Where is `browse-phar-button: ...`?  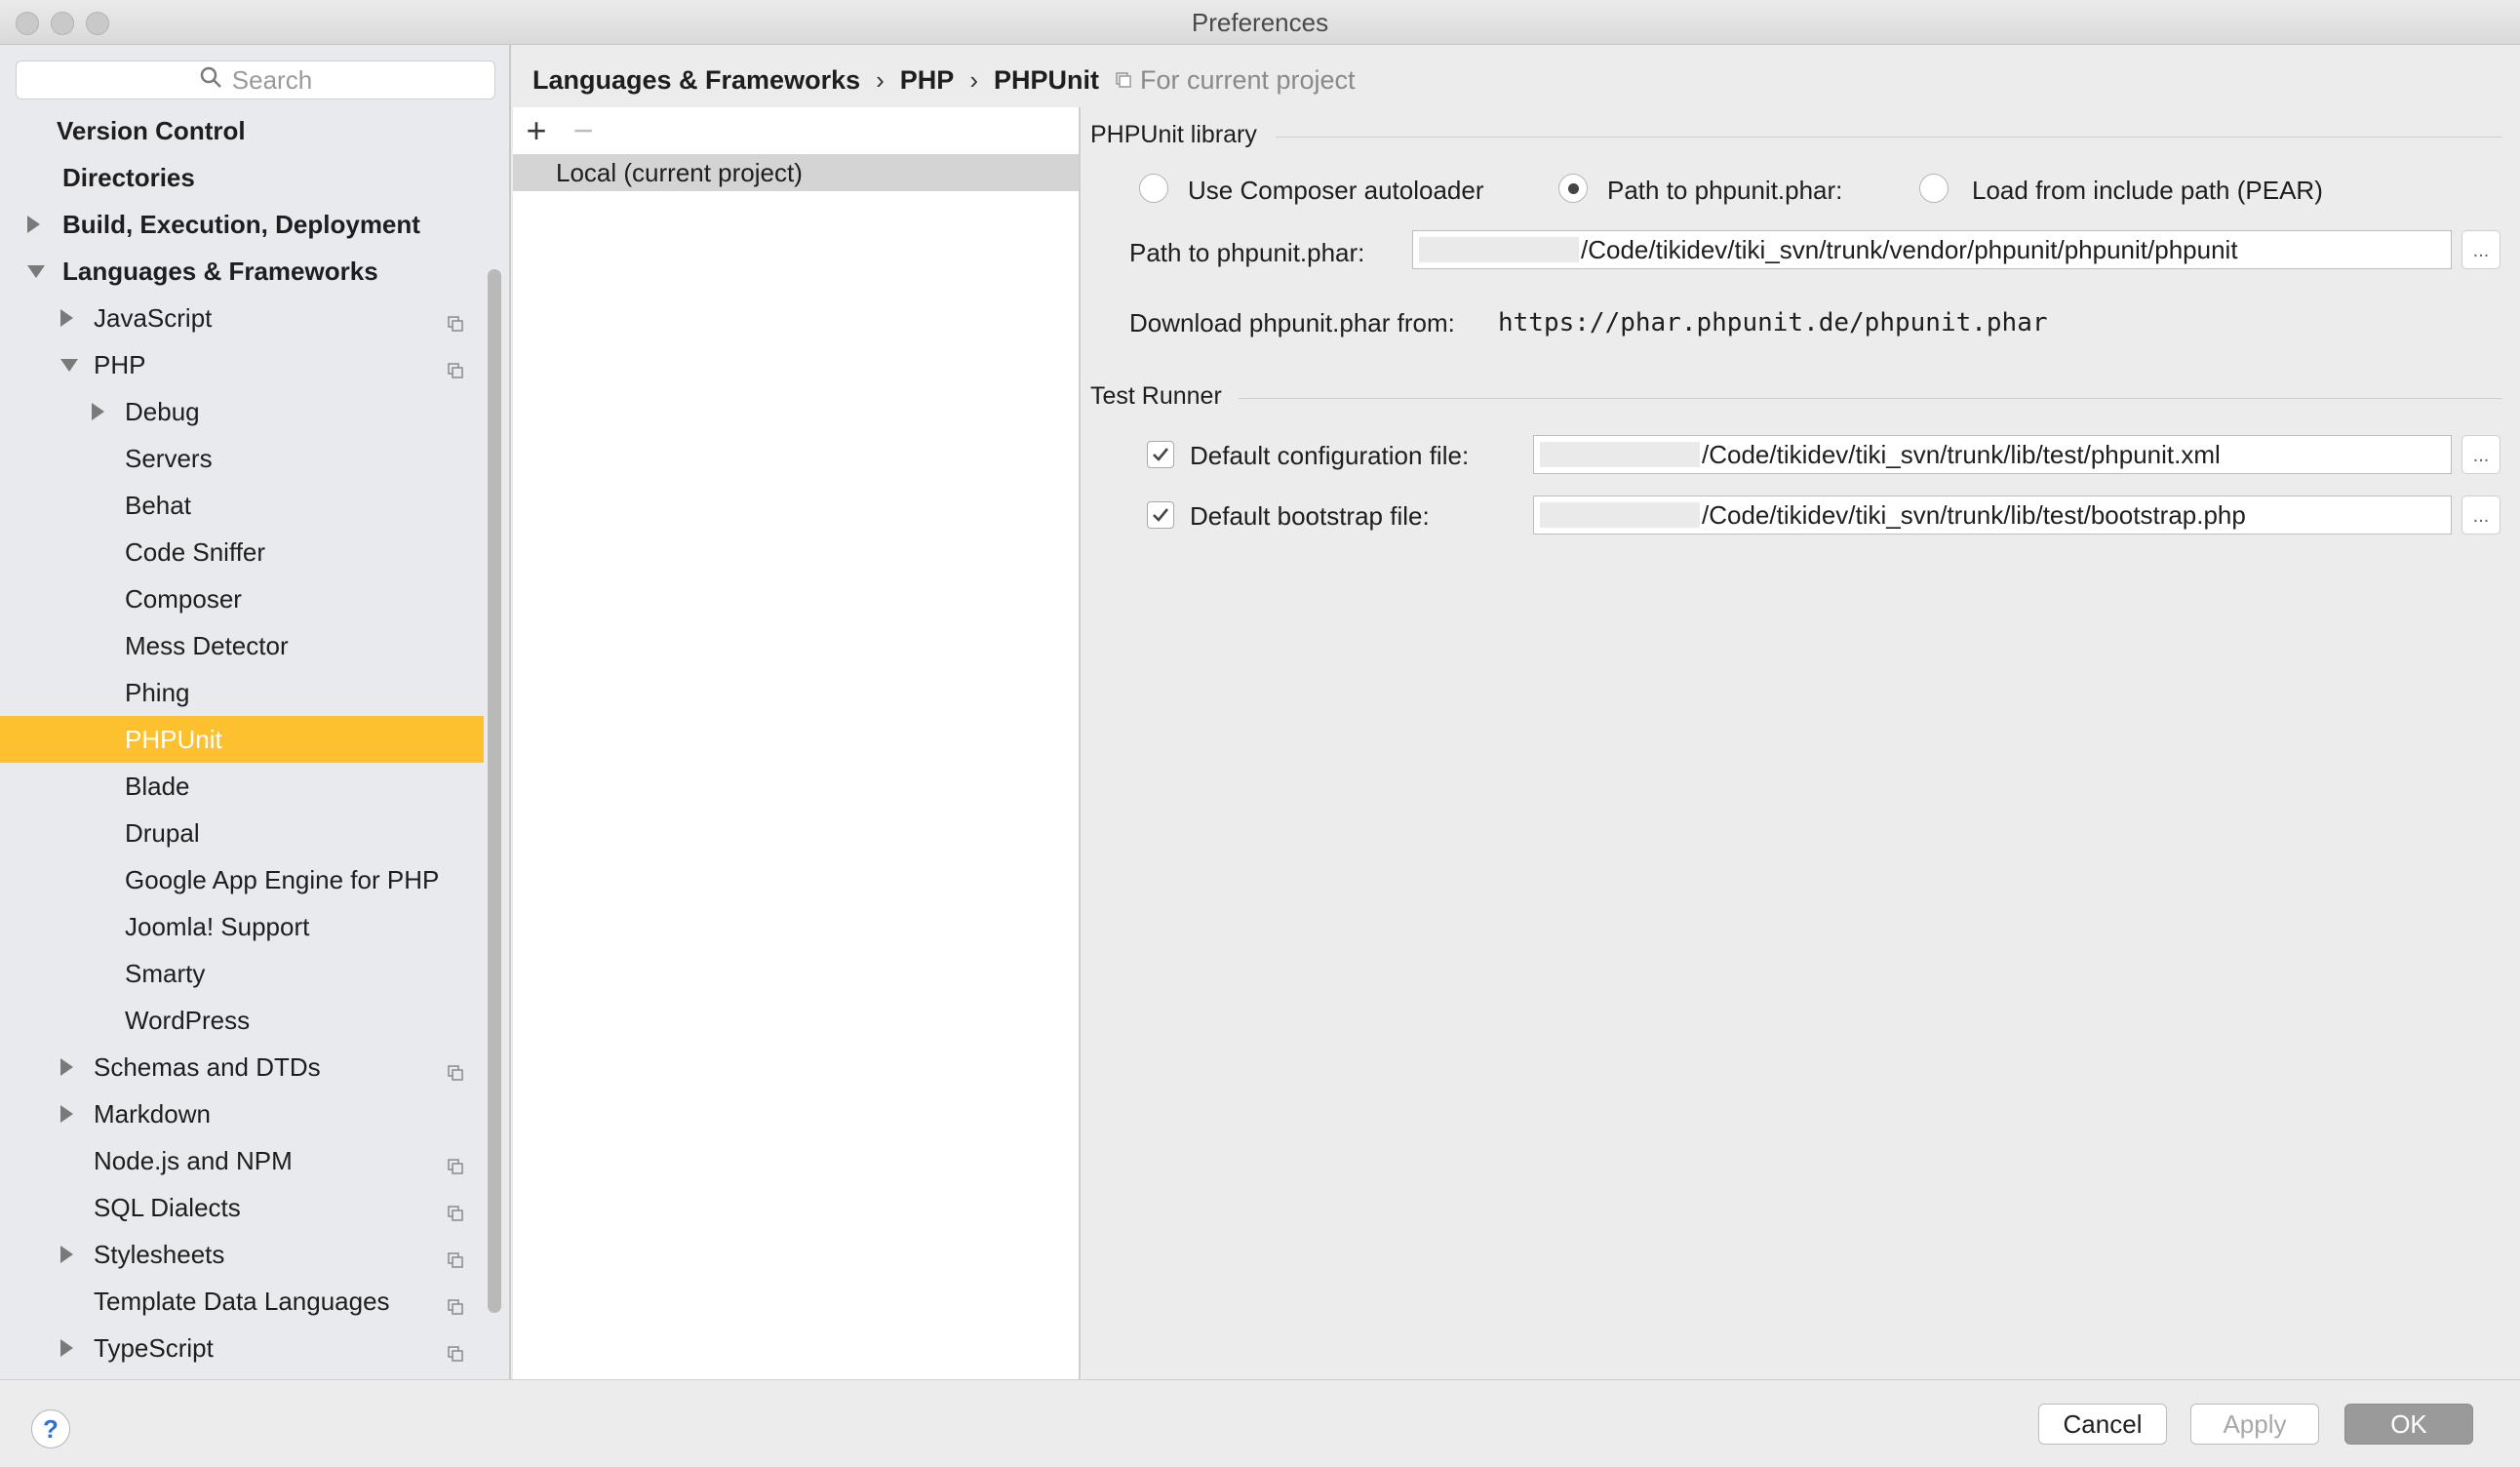 browse-phar-button: ... is located at coordinates (2480, 250).